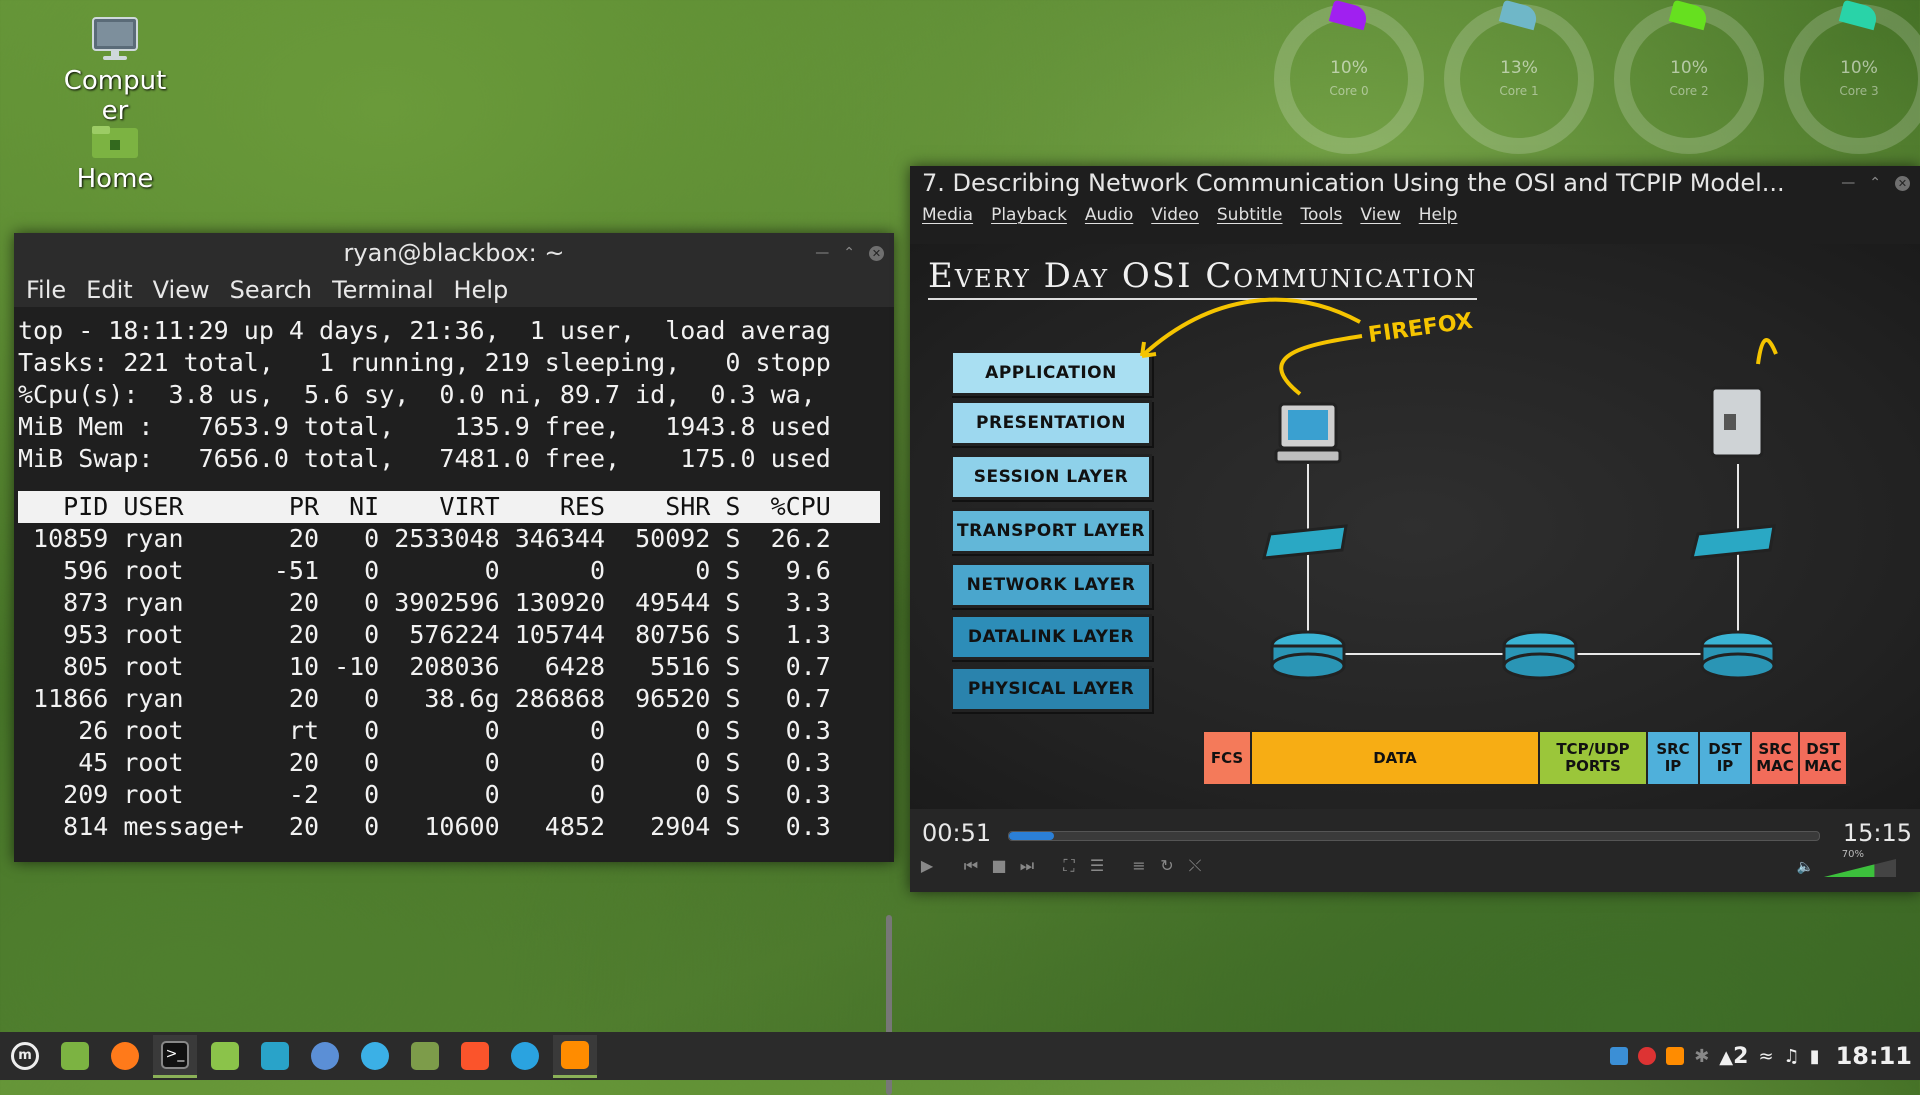 This screenshot has width=1920, height=1095. I want to click on next-icon: ⏭, so click(1027, 866).